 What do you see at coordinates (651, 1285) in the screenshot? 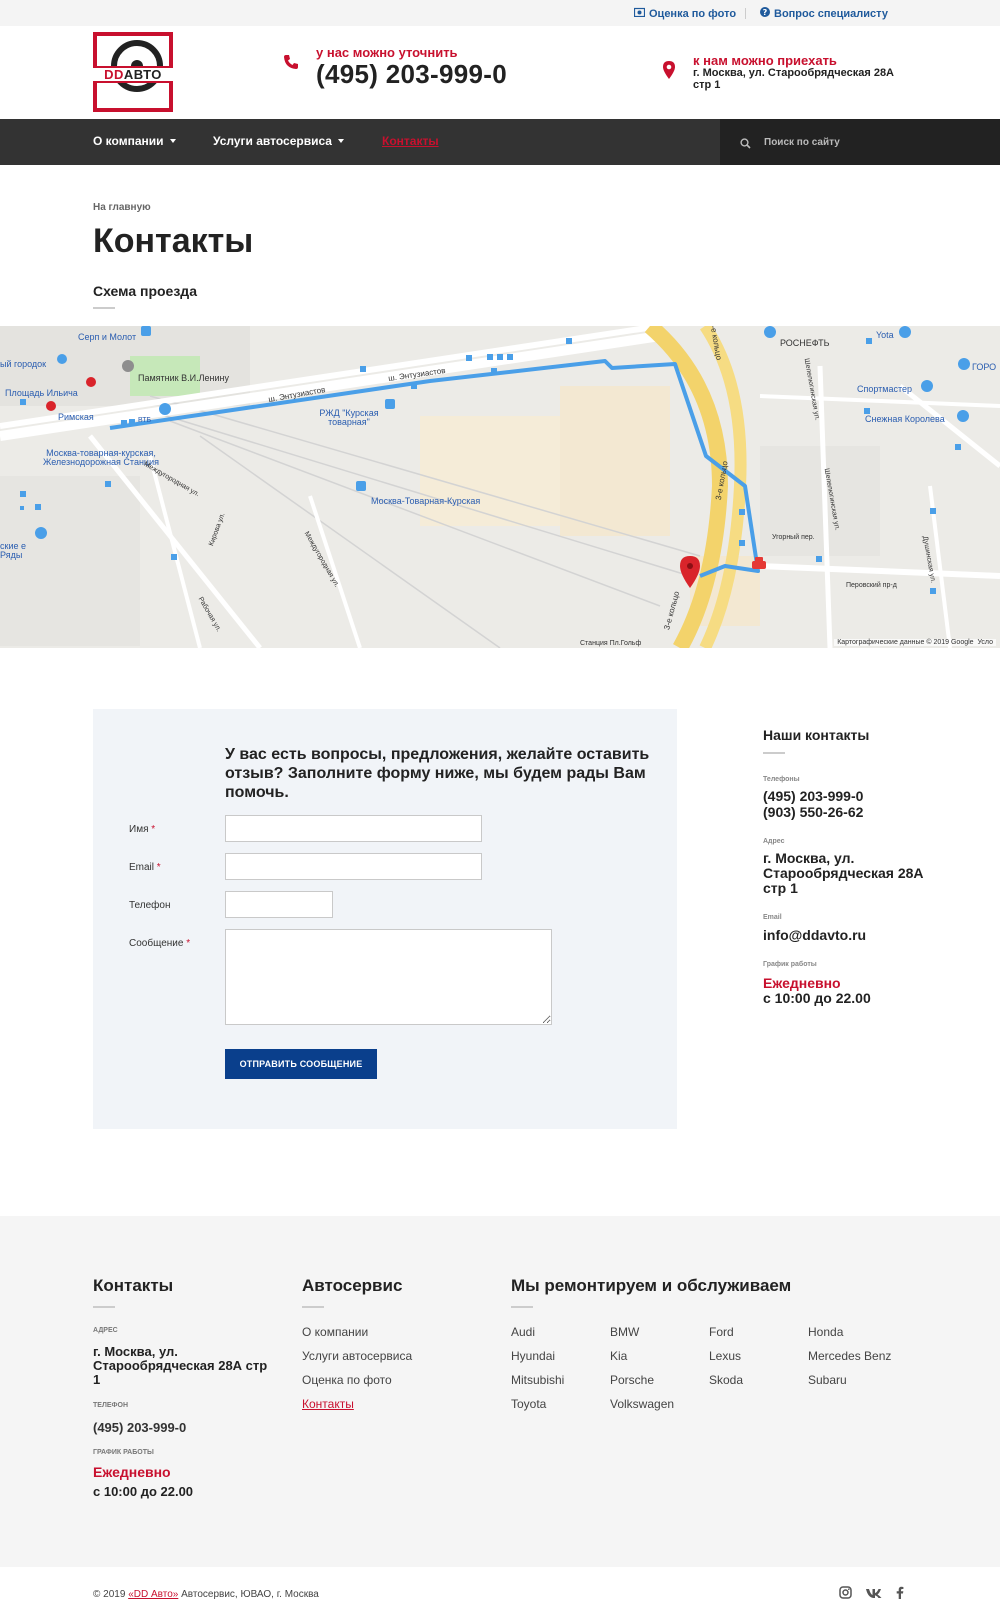
I see `footer-brands-title: Мы ремонтируем и обслуживаем` at bounding box center [651, 1285].